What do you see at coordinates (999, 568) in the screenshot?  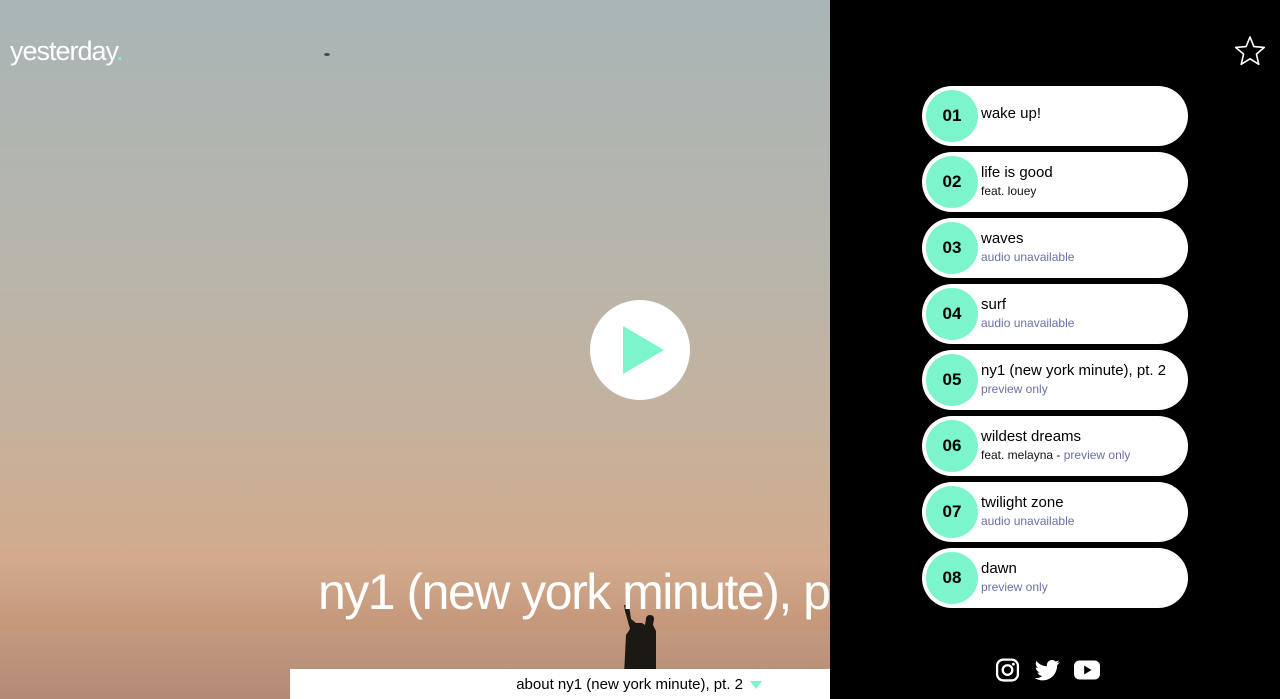 I see `track-title: dawn` at bounding box center [999, 568].